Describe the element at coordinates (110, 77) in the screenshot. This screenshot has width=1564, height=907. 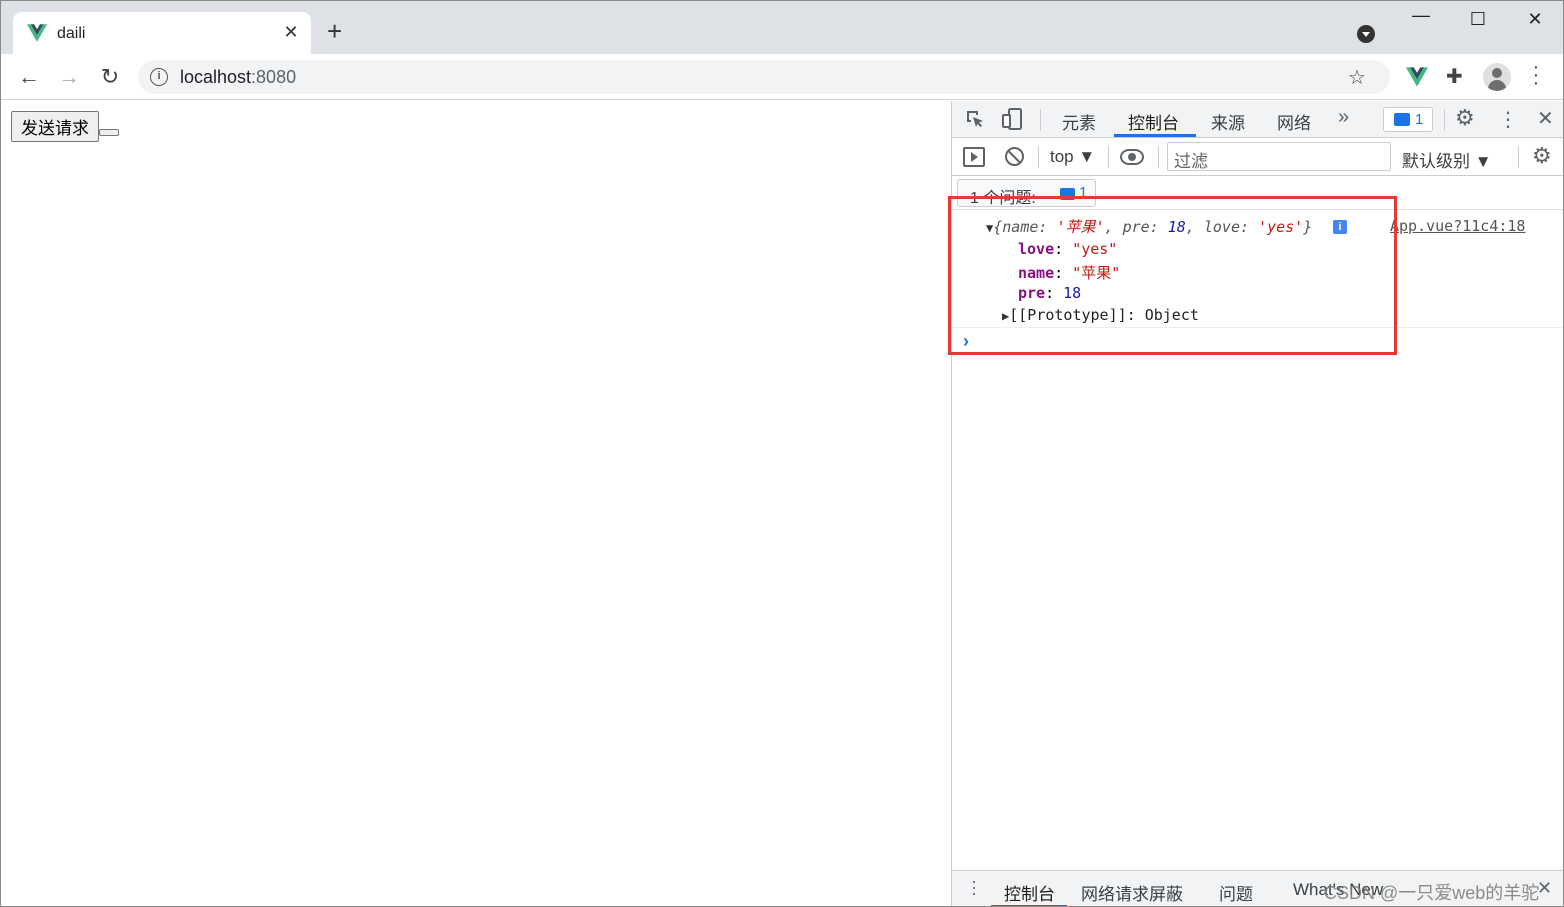
I see `reload-icon: ↻` at that location.